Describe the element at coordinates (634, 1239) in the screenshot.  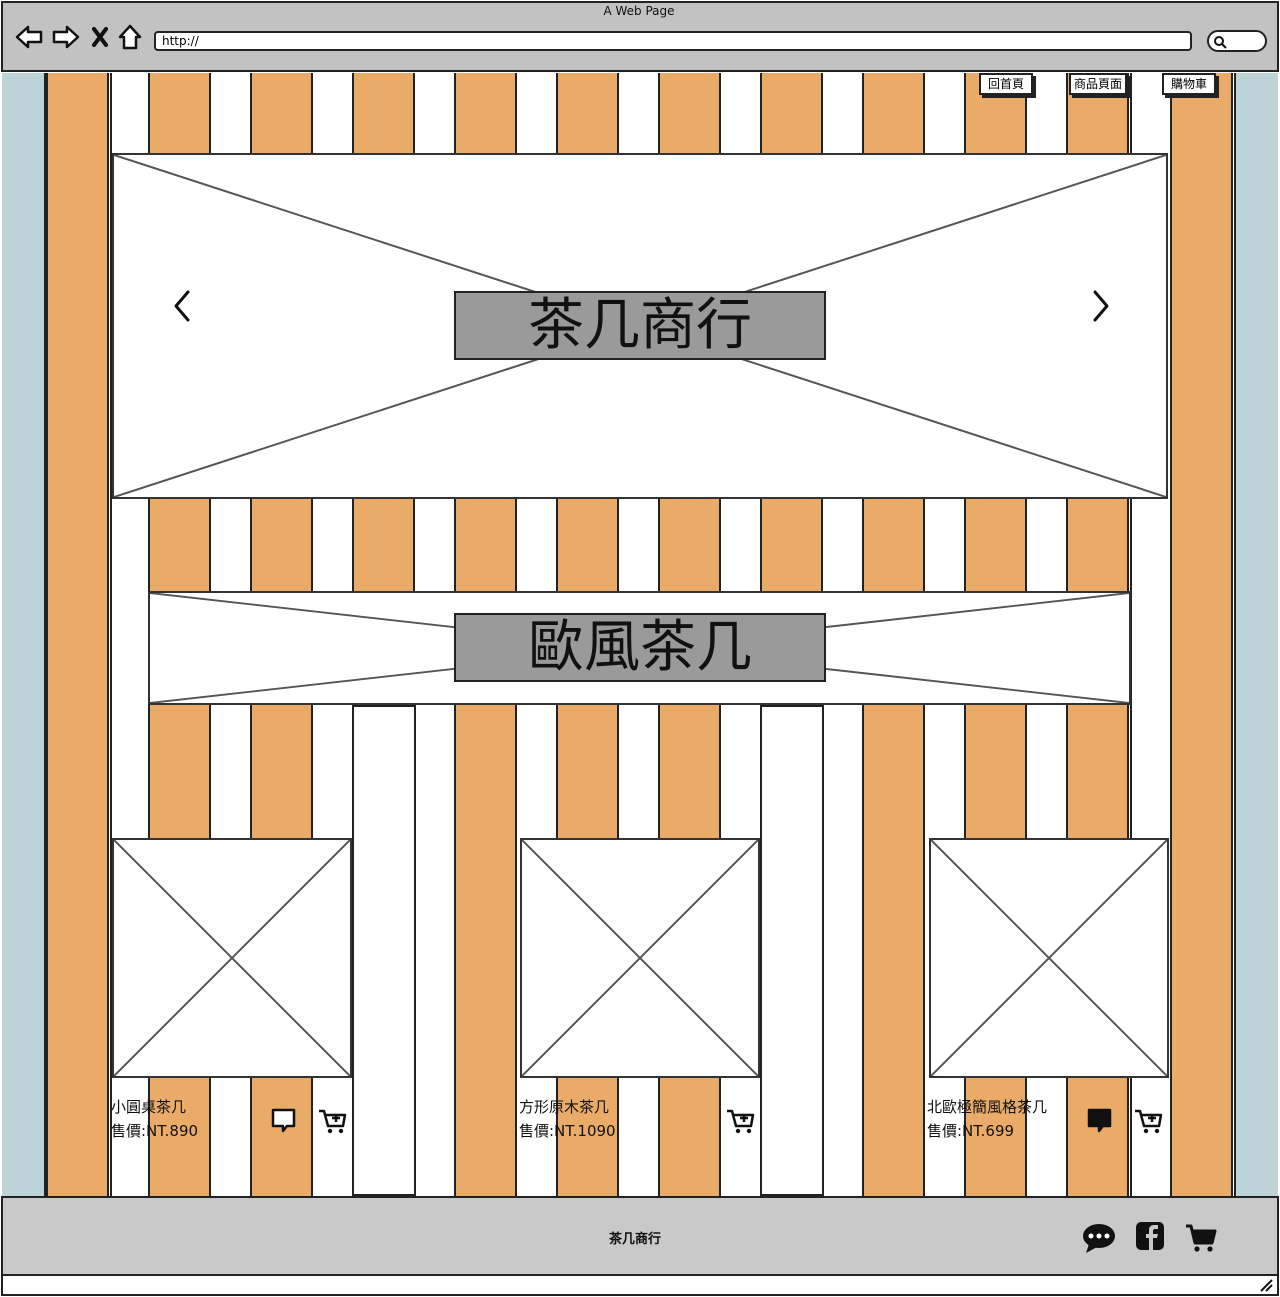
I see `footer-title: 茶几商行` at that location.